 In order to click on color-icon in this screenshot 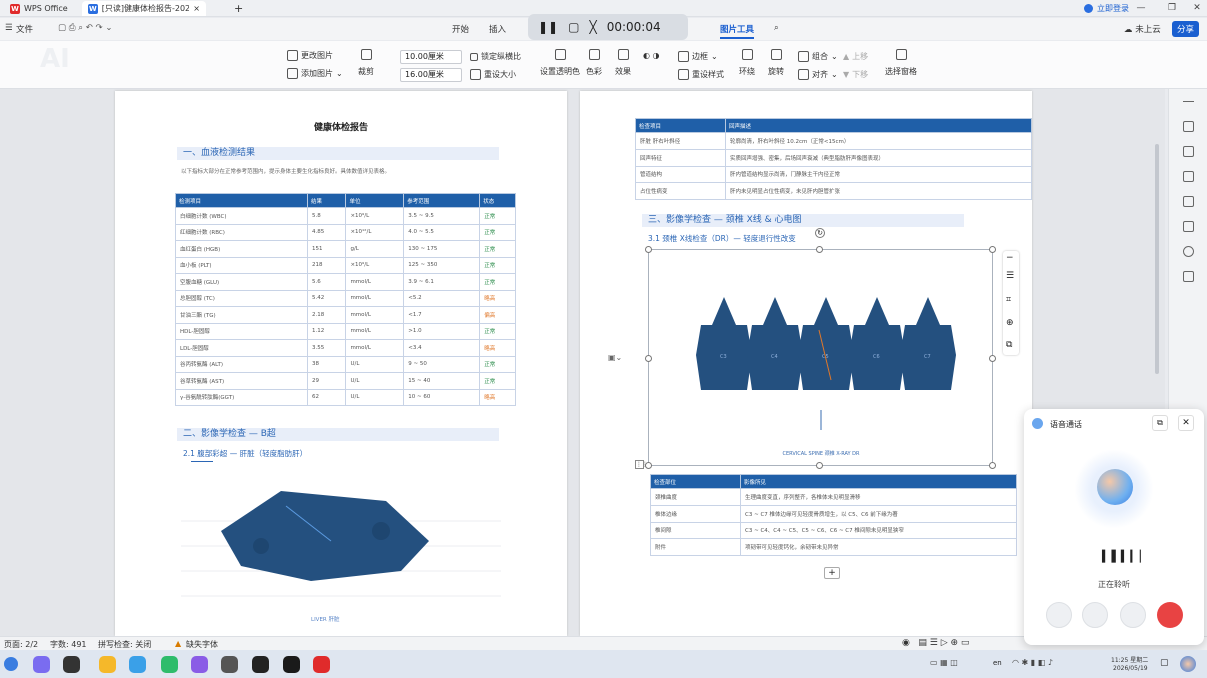, I will do `click(594, 54)`.